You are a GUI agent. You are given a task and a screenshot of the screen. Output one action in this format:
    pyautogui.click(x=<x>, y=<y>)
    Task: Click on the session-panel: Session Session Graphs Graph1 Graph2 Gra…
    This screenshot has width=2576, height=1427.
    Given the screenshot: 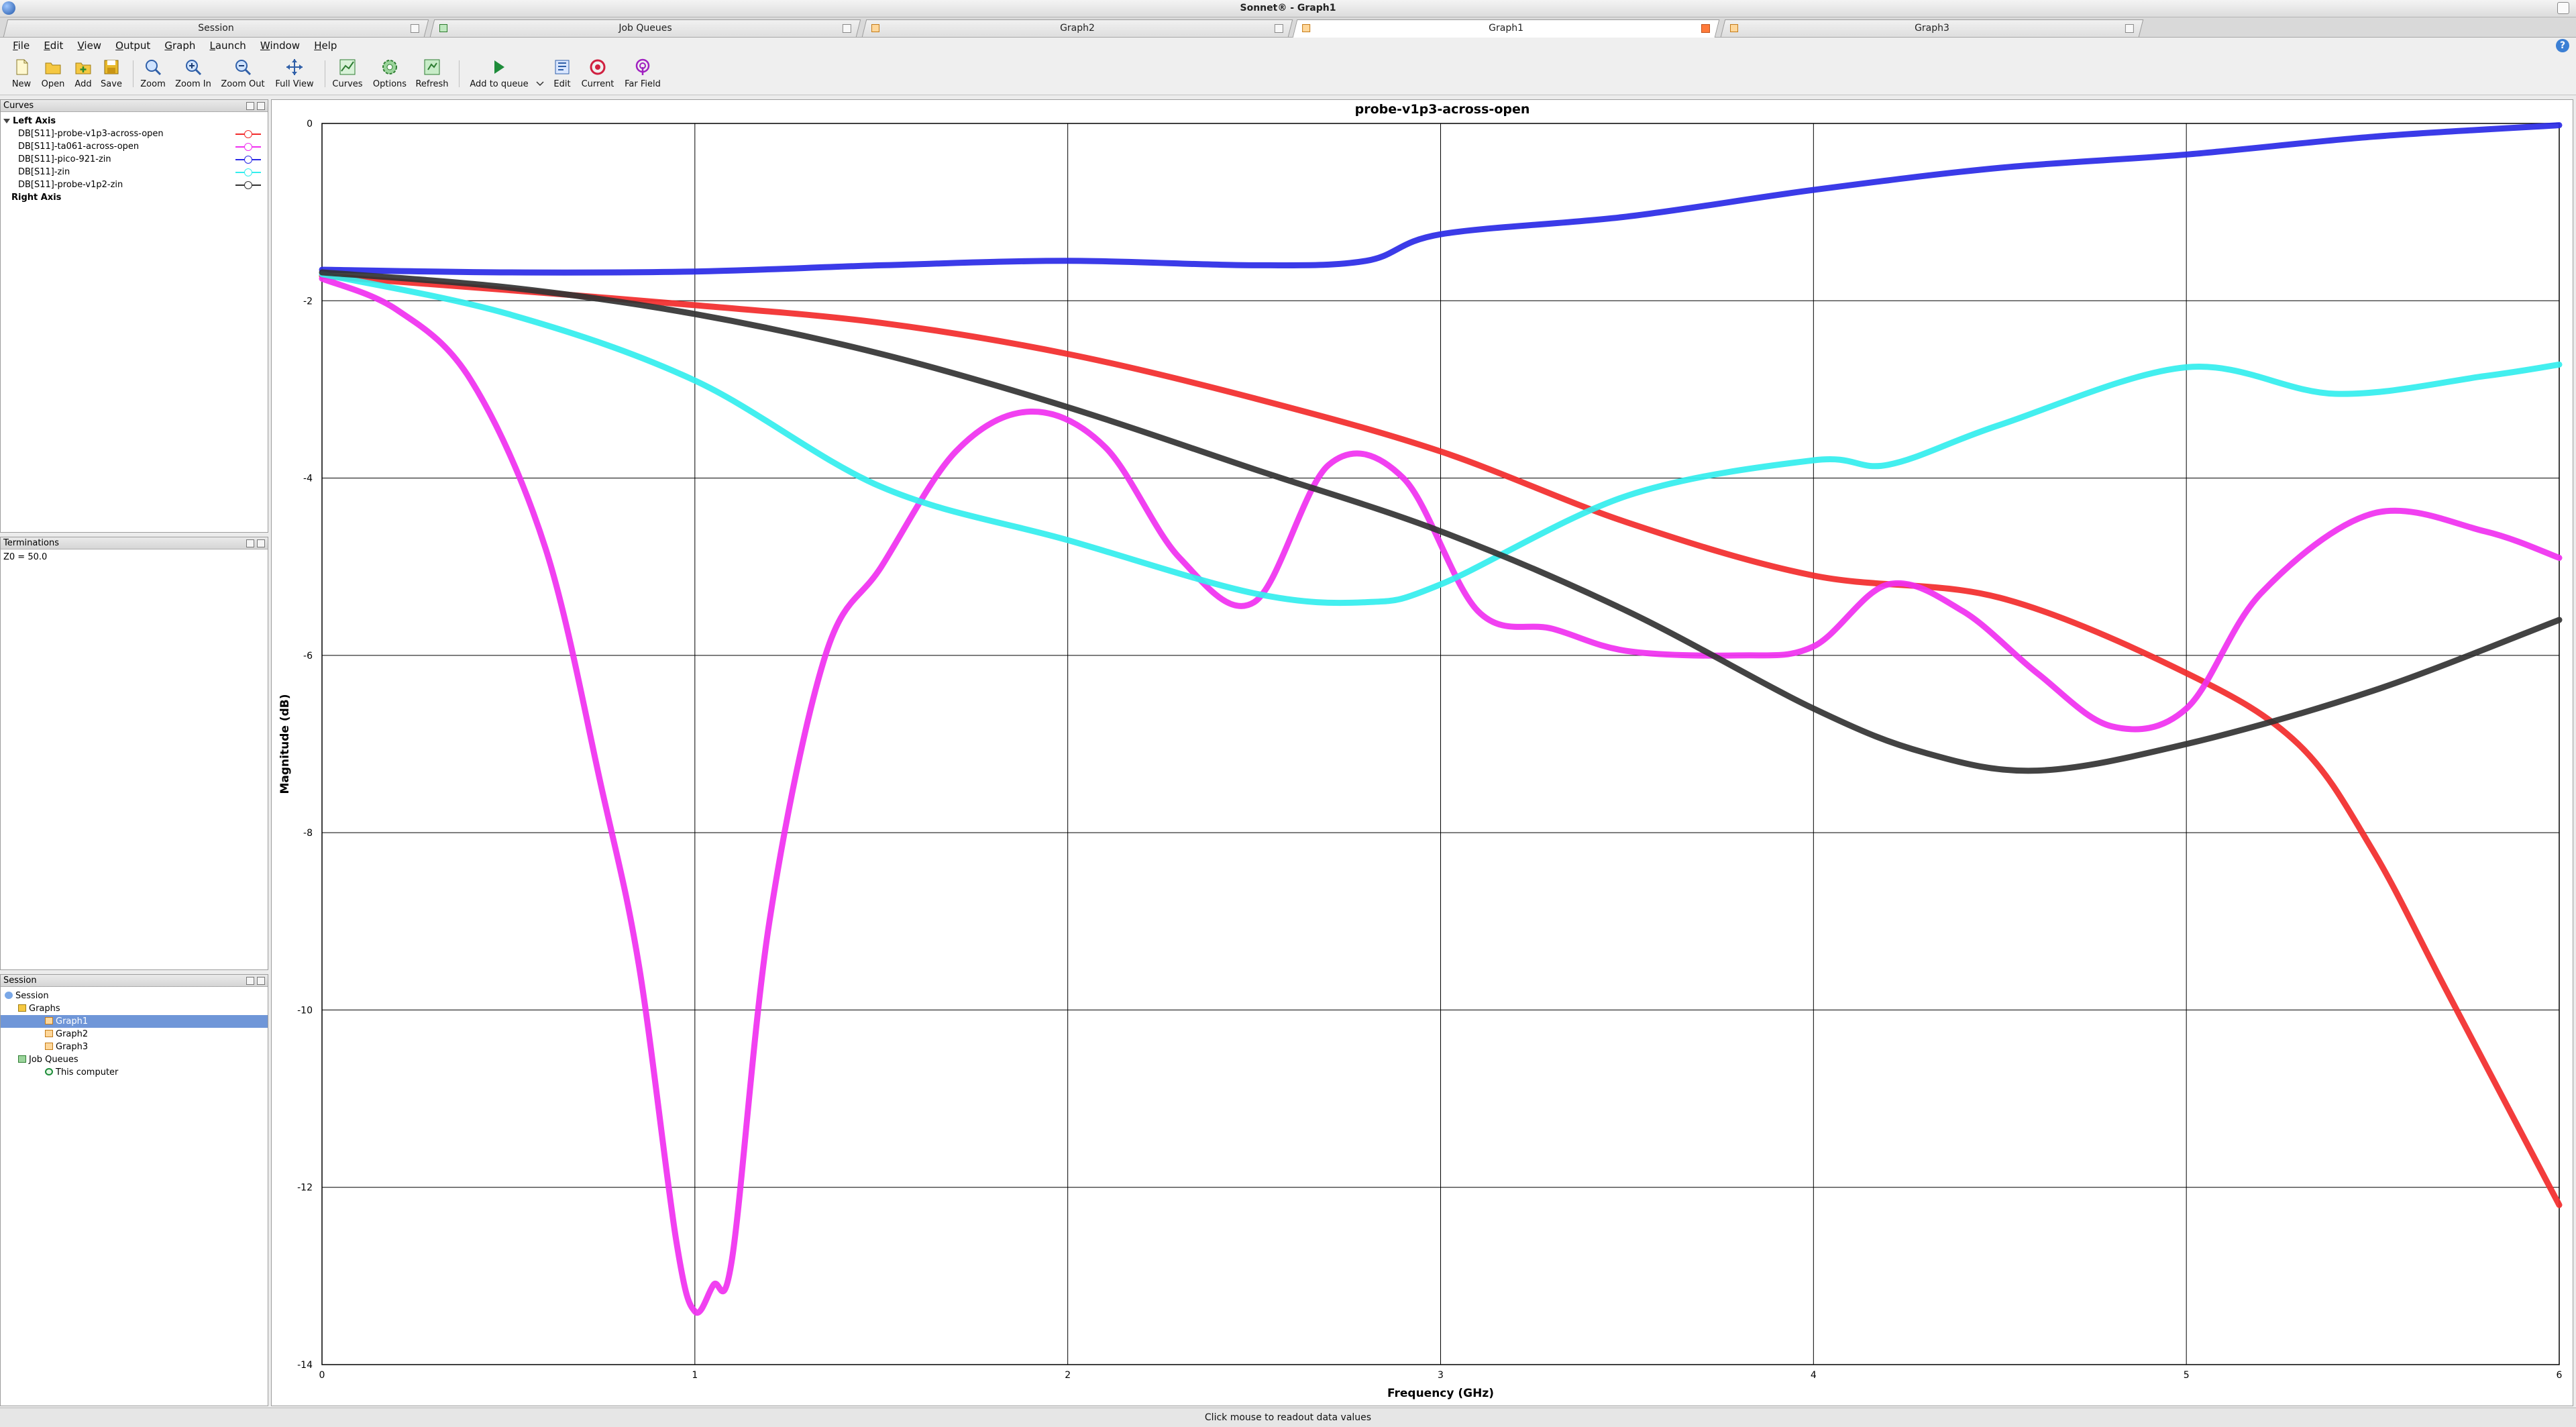 What is the action you would take?
    pyautogui.click(x=134, y=1190)
    